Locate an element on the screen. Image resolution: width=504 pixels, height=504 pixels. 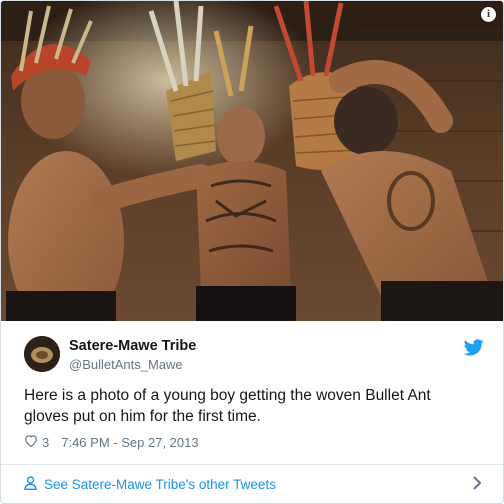
author-handle: @BulletAnts_Mawe is located at coordinates (126, 364).